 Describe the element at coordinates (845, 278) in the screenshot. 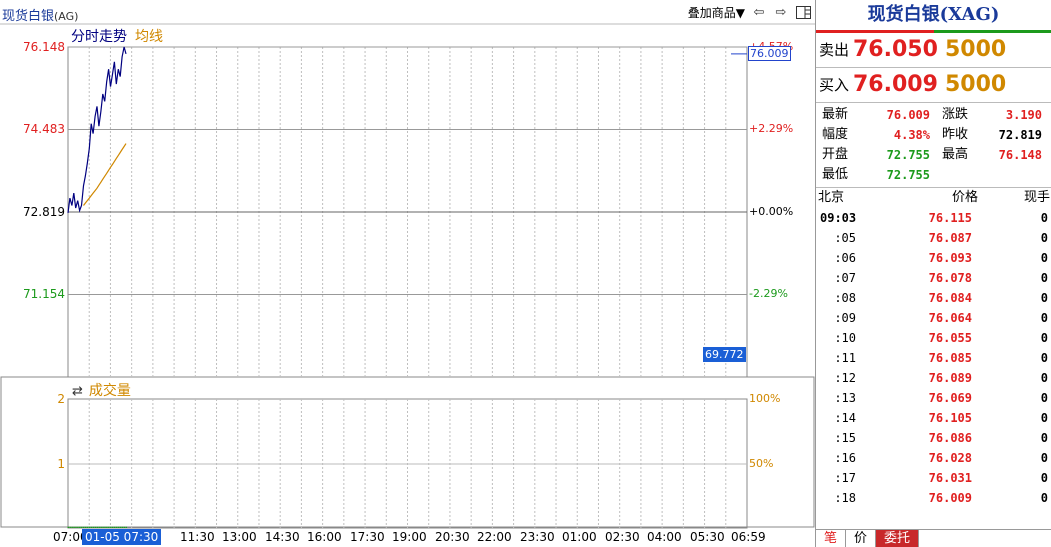

I see `tick-time: :07` at that location.